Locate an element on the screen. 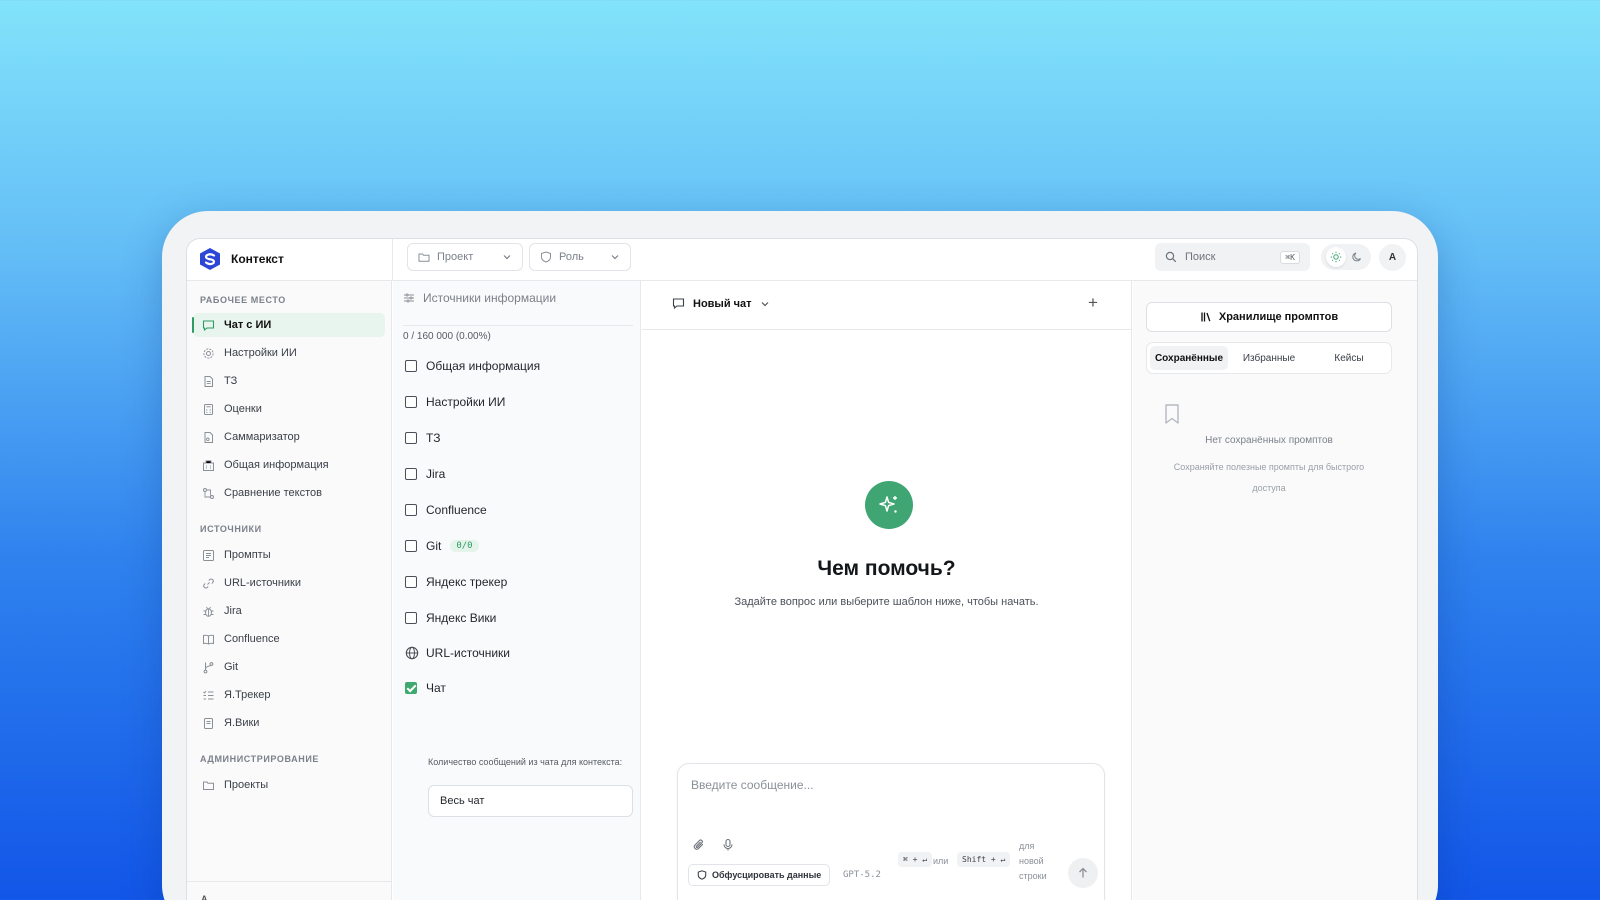  newline-hint-line: новой is located at coordinates (1031, 861).